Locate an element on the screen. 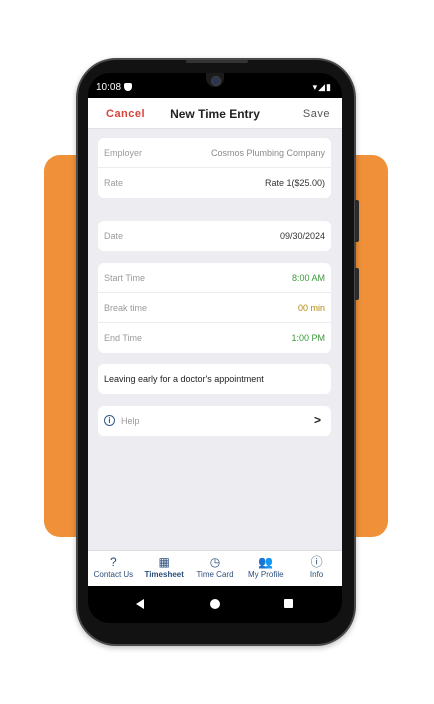 This screenshot has height=704, width=434. end-time-row: End Time 1:00 PM is located at coordinates (214, 338).